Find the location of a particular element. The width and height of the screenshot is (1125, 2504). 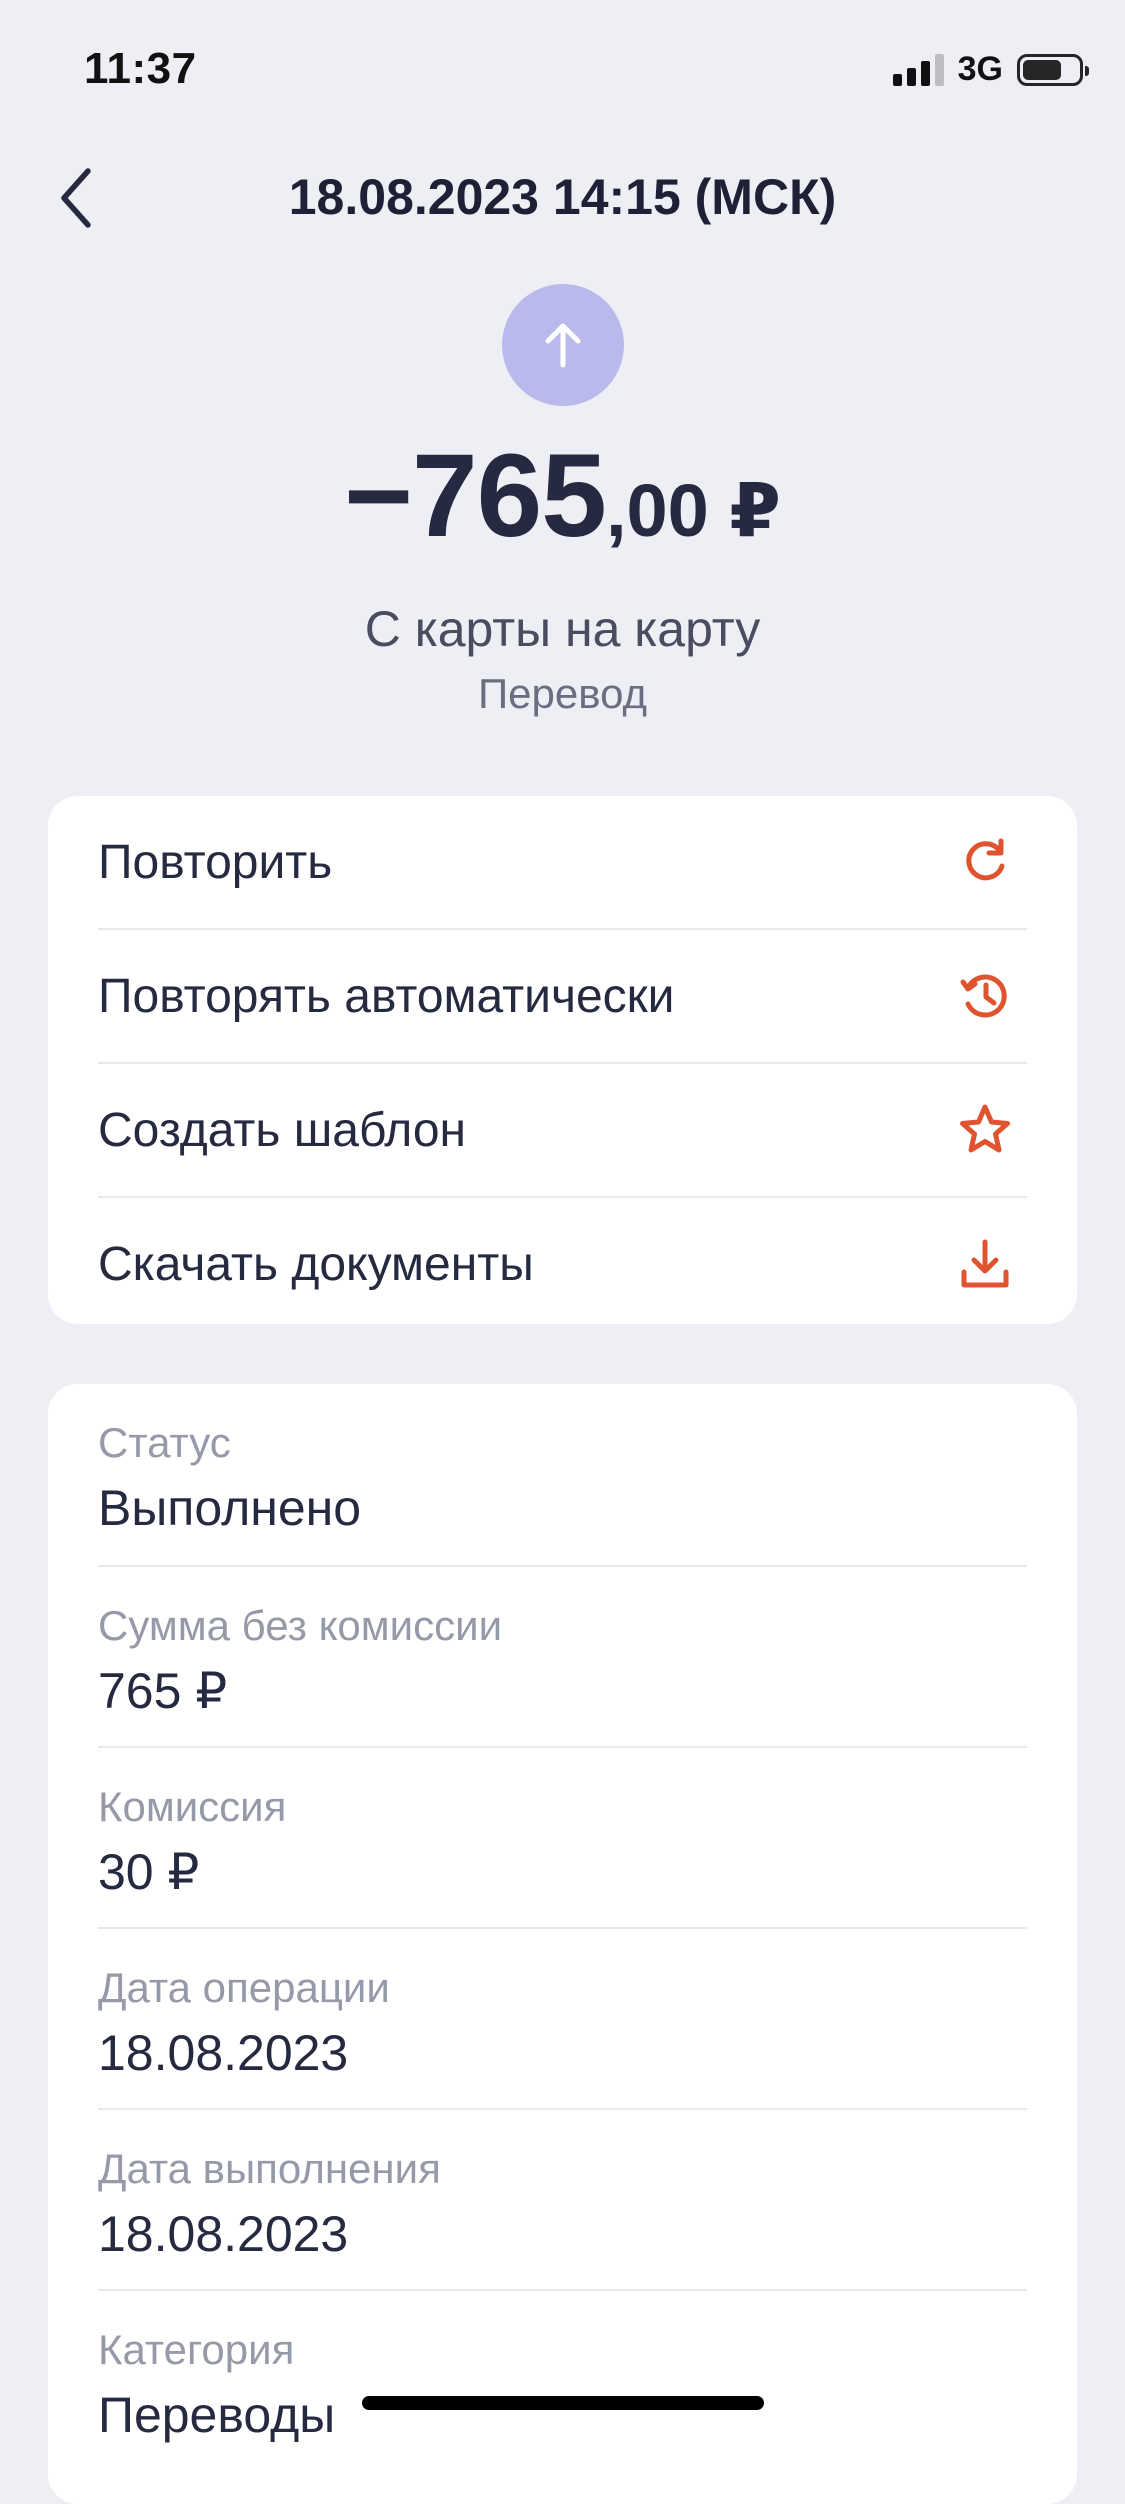

repeat-button: Повторить is located at coordinates (562, 862).